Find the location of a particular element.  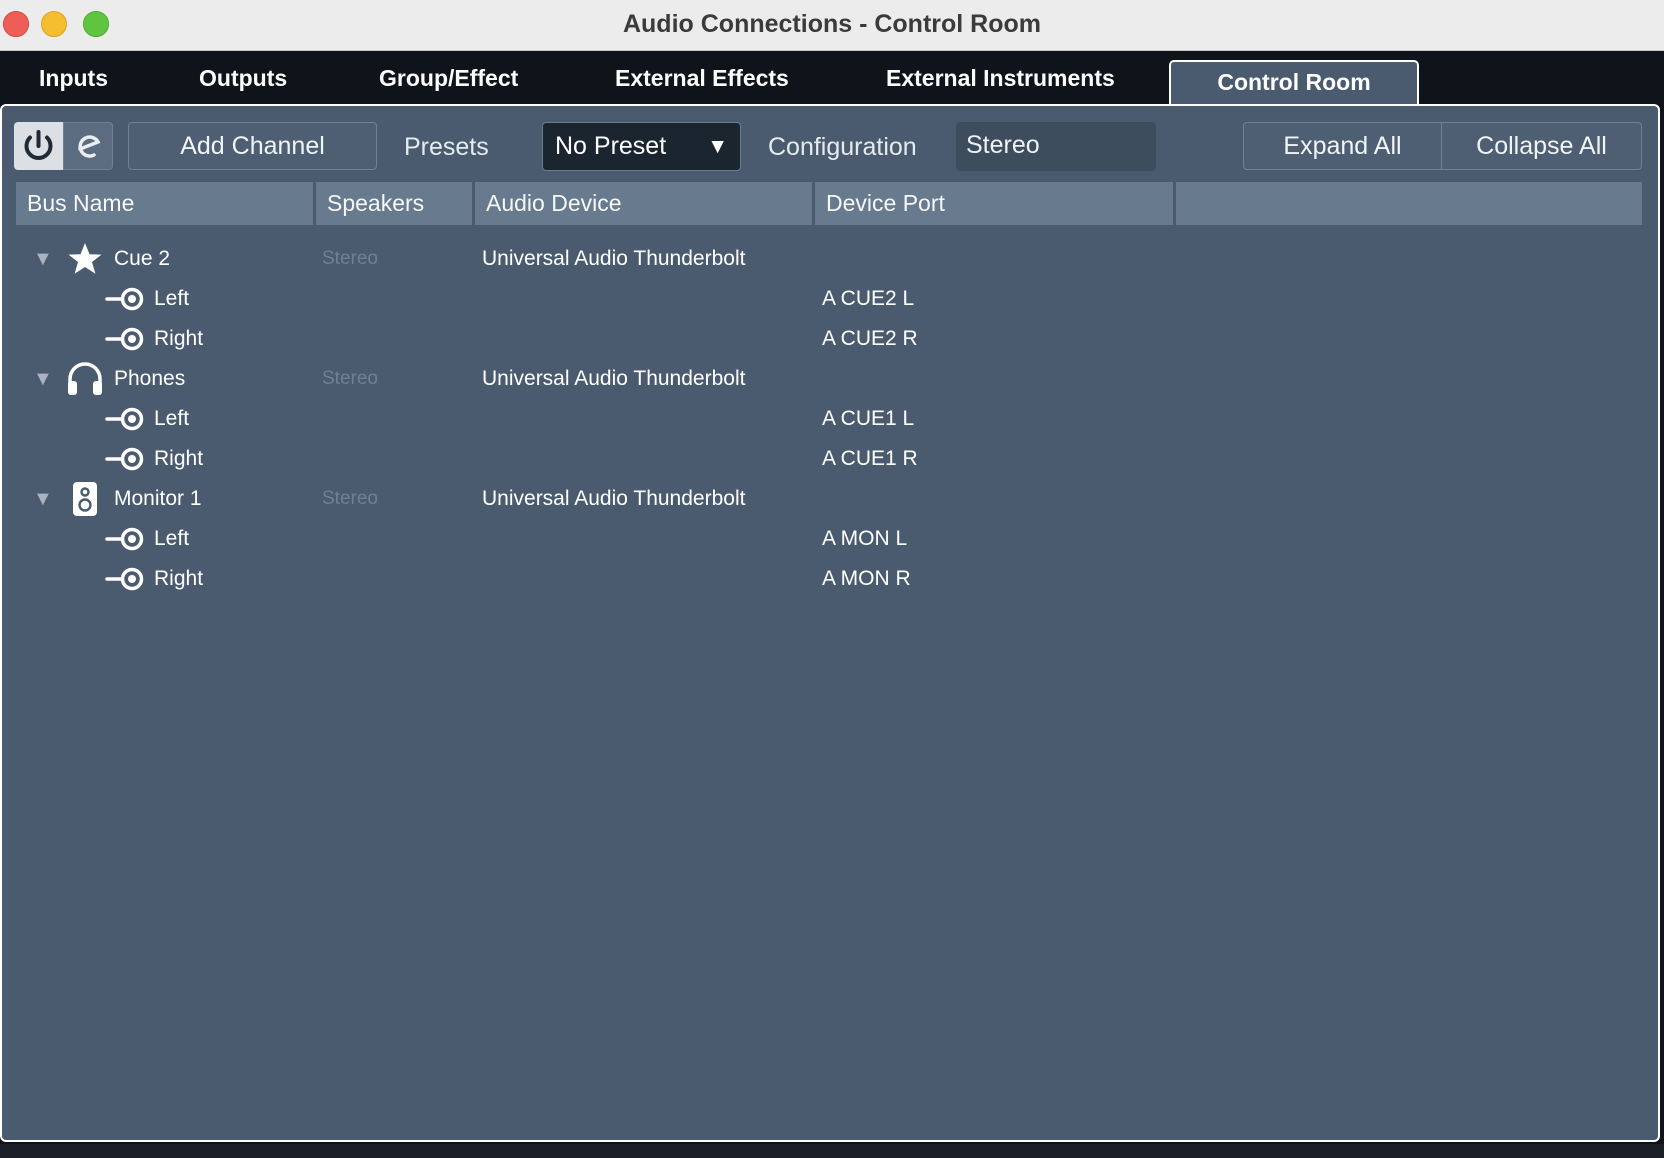

power-toggle-button is located at coordinates (38, 146).